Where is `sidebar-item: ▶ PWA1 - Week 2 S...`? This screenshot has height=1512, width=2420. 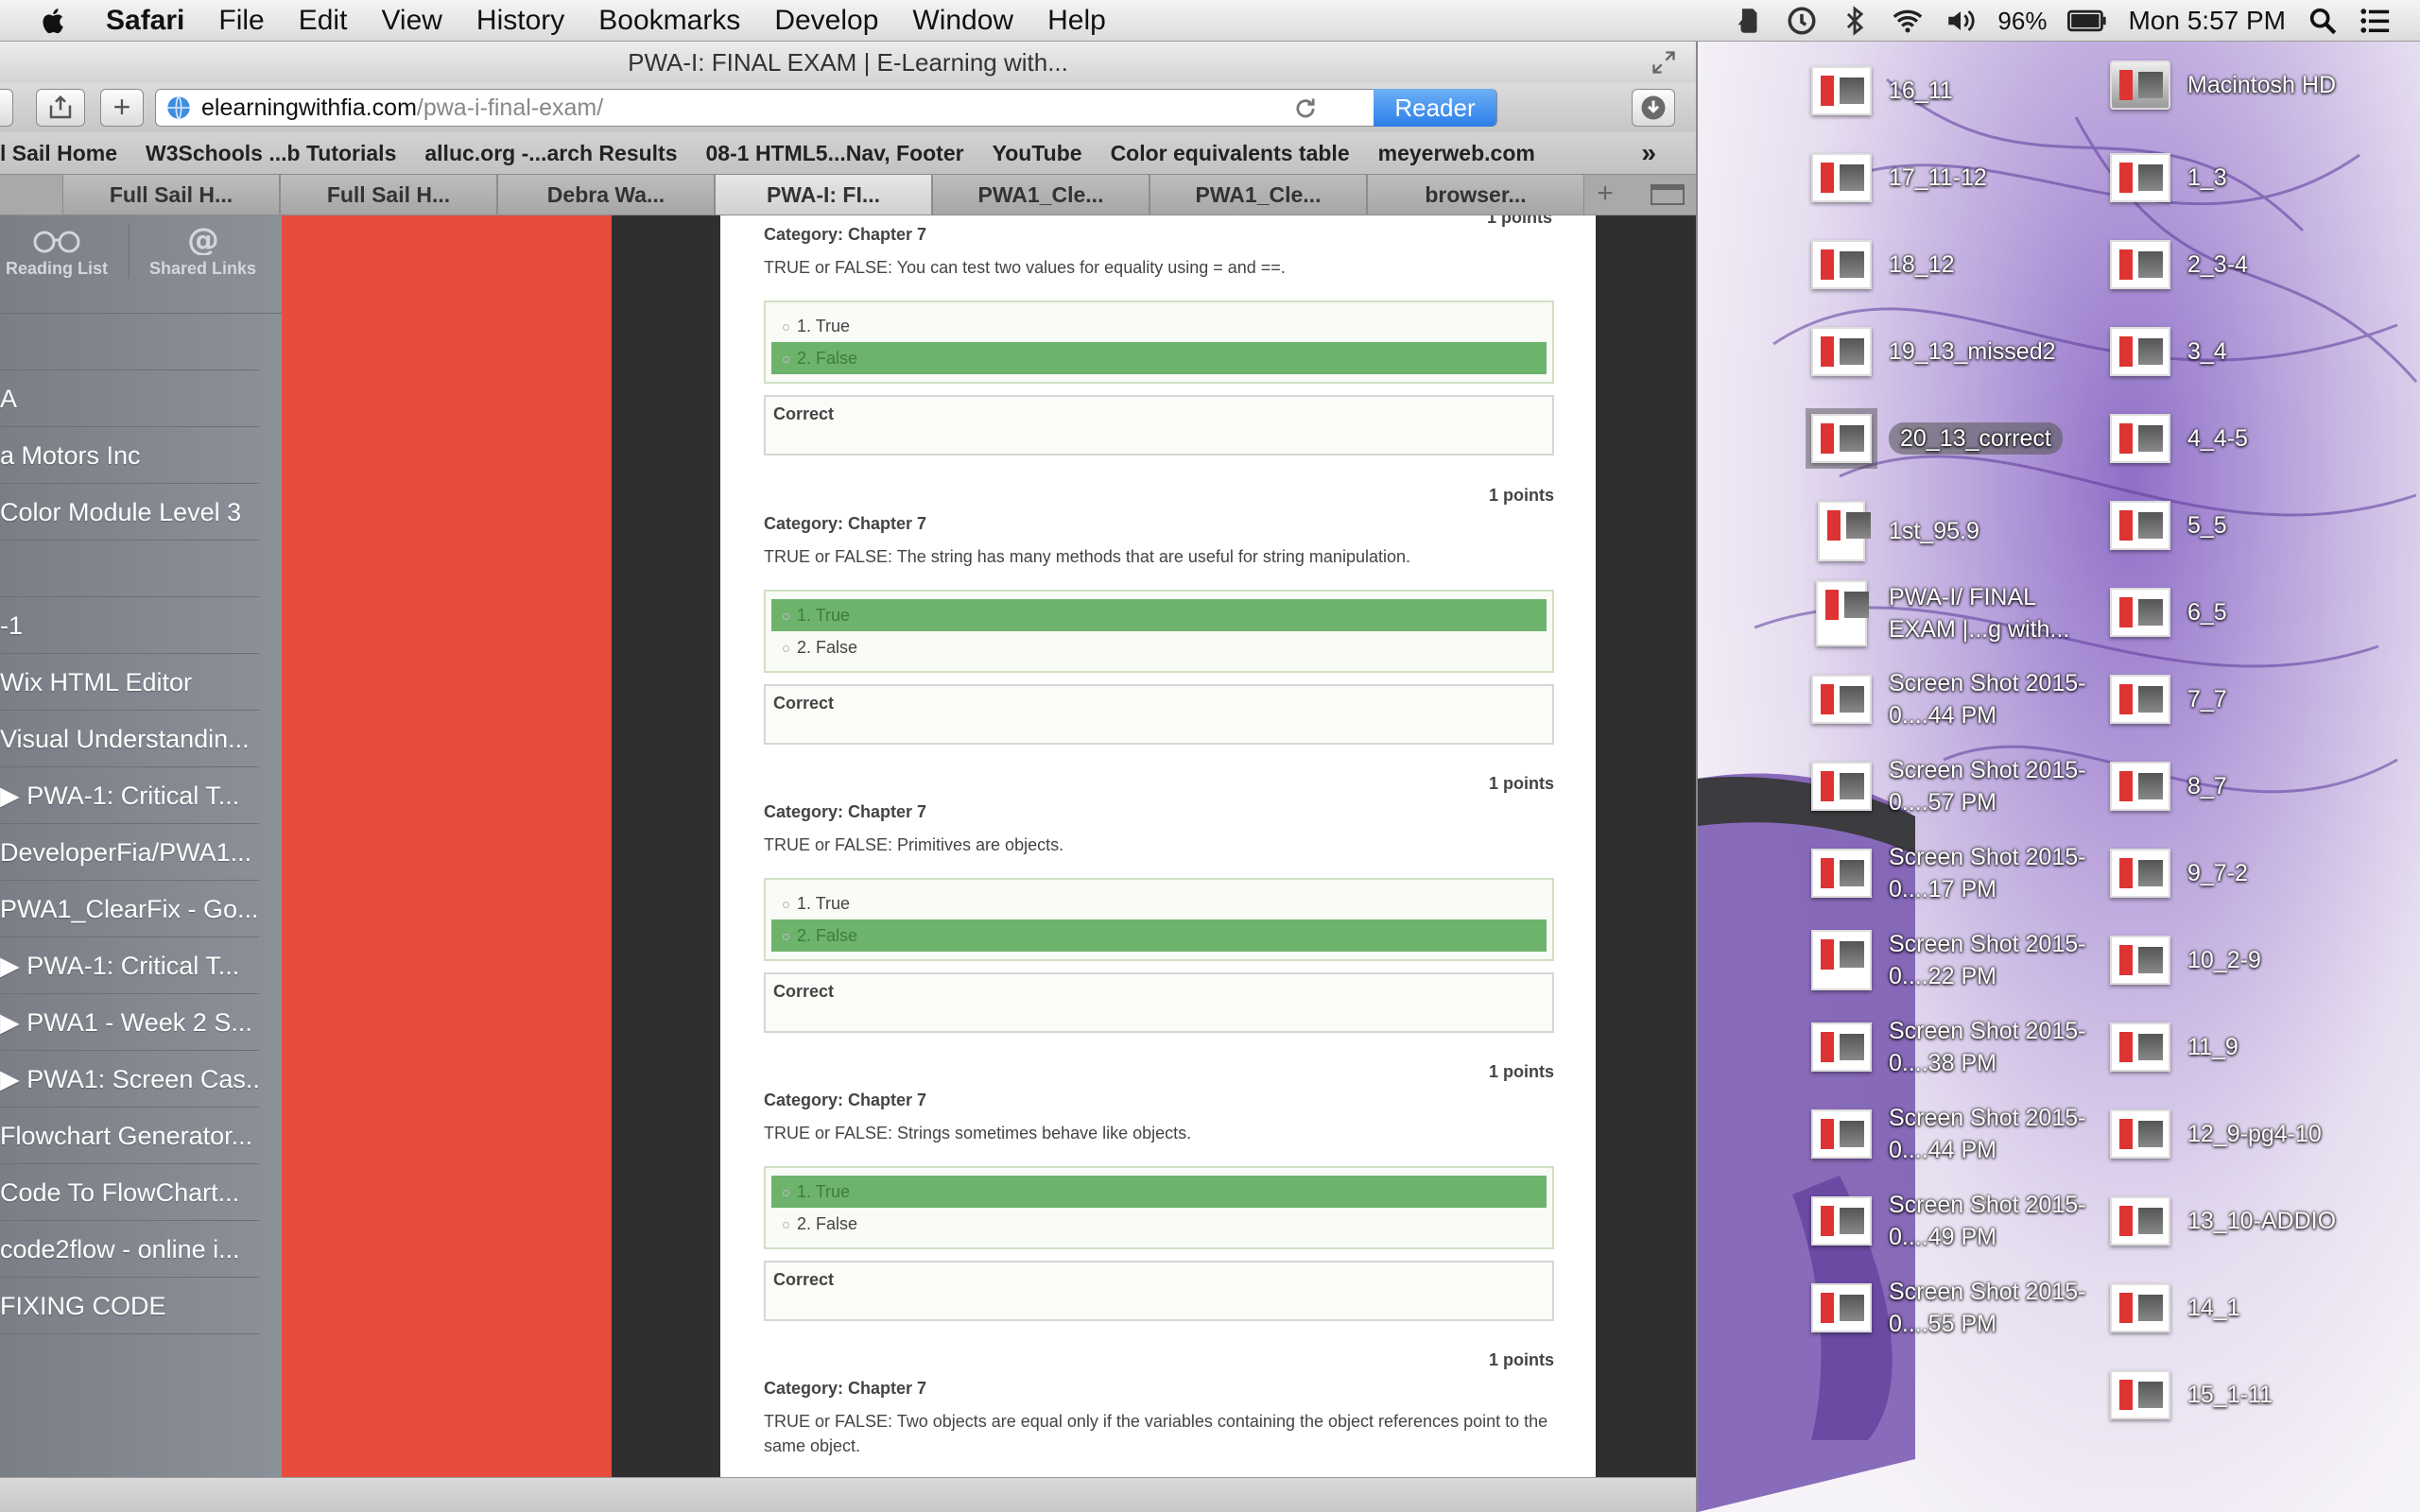
sidebar-item: ▶ PWA1 - Week 2 S... is located at coordinates (129, 1022).